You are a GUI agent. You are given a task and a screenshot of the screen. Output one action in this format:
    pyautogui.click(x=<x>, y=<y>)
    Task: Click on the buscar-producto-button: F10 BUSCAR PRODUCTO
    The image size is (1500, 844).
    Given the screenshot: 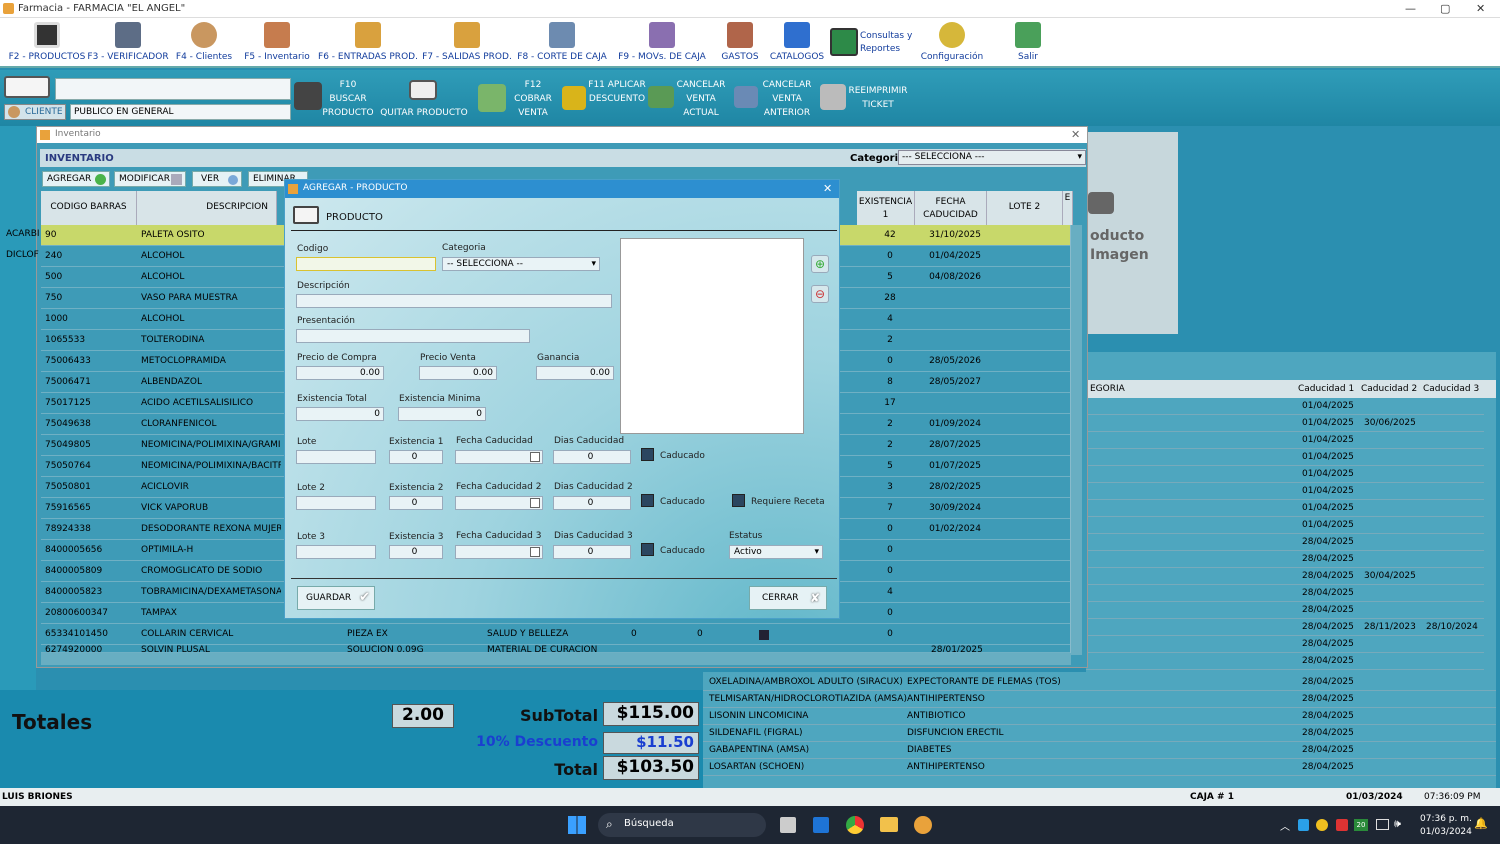 What is the action you would take?
    pyautogui.click(x=348, y=99)
    